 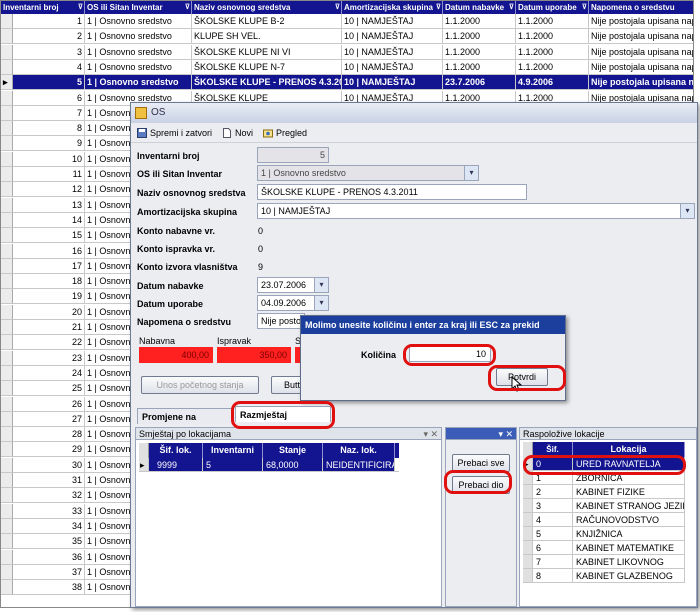 What do you see at coordinates (237, 132) in the screenshot?
I see `new-button: Novi` at bounding box center [237, 132].